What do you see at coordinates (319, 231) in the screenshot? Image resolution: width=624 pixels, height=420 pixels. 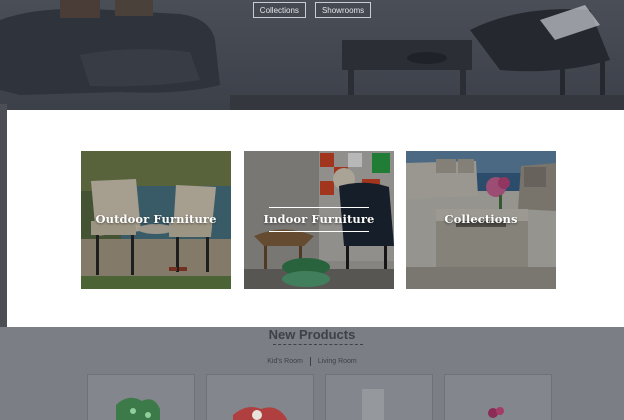 I see `tile-line-bottom` at bounding box center [319, 231].